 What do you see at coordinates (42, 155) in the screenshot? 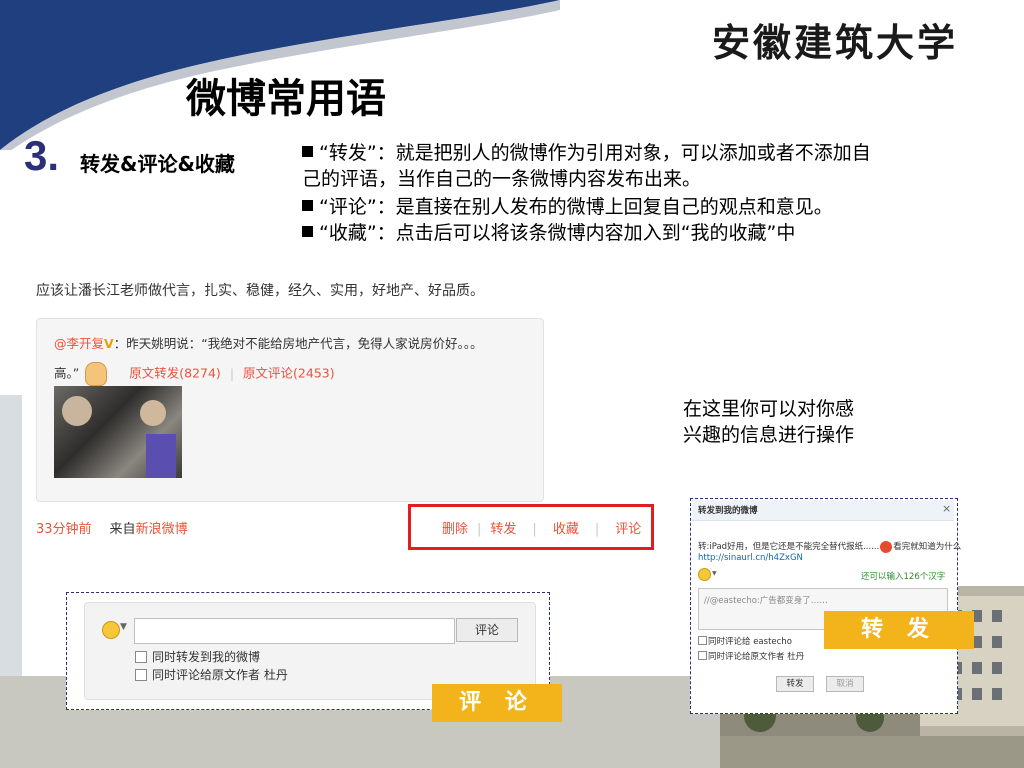
I see `section-number: 3.` at bounding box center [42, 155].